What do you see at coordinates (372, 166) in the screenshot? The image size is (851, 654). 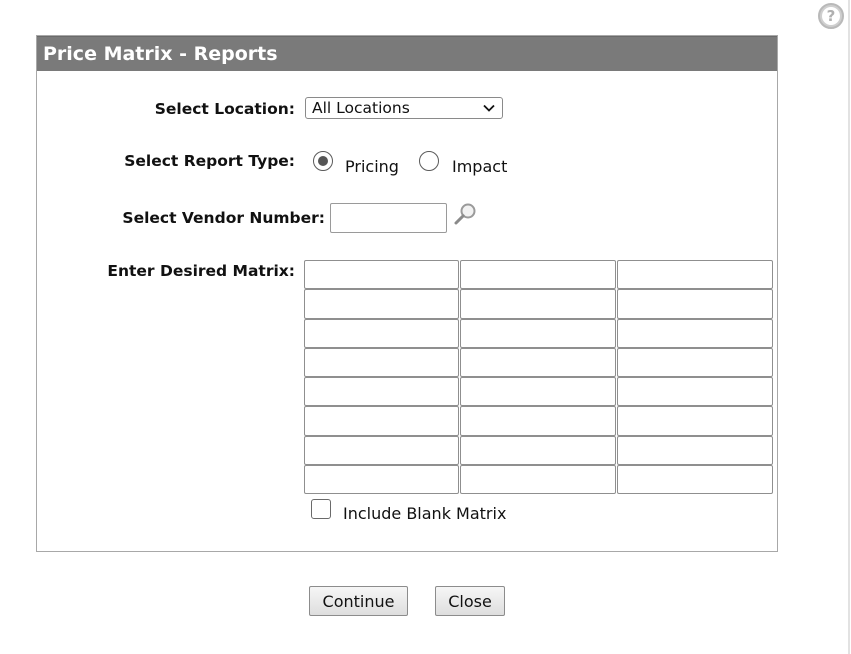 I see `radio-pricing-label: Pricing` at bounding box center [372, 166].